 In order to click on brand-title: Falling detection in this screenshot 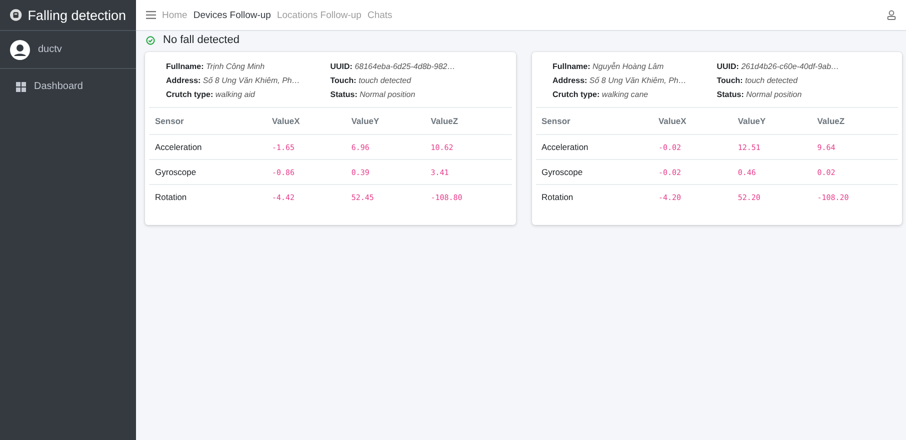, I will do `click(77, 15)`.